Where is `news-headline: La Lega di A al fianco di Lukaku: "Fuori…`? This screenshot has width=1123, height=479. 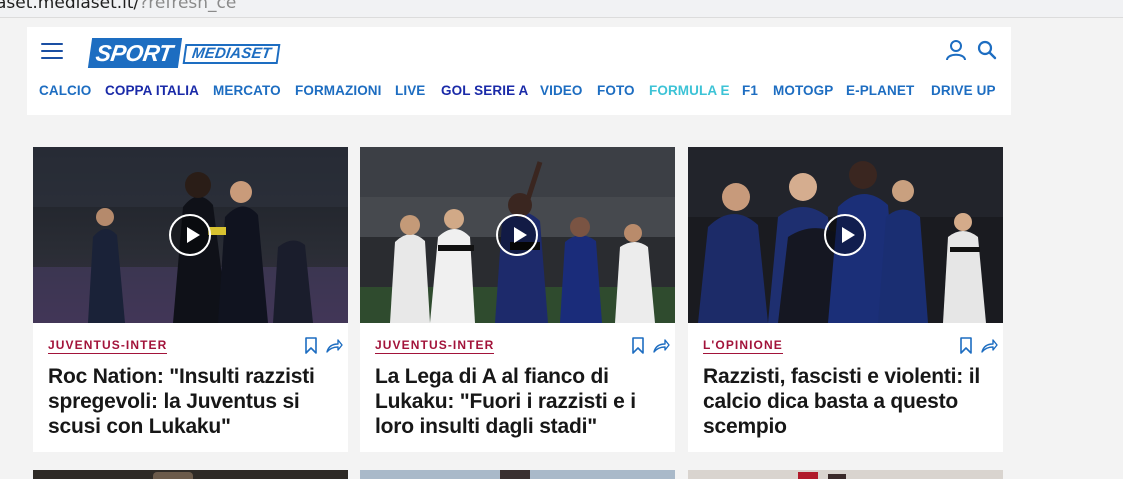
news-headline: La Lega di A al fianco di Lukaku: "Fuori… is located at coordinates (520, 401).